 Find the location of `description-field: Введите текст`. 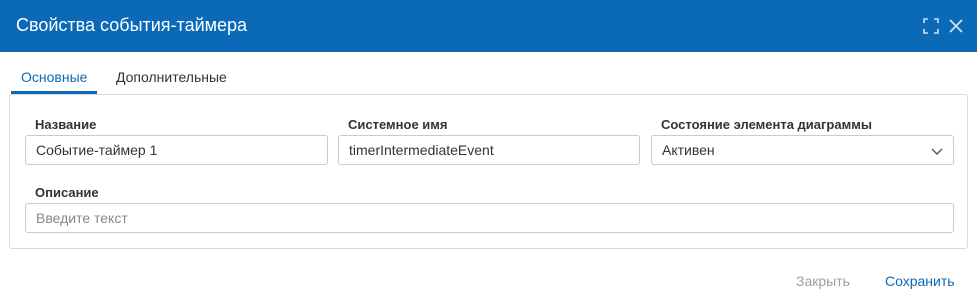

description-field: Введите текст is located at coordinates (489, 218).